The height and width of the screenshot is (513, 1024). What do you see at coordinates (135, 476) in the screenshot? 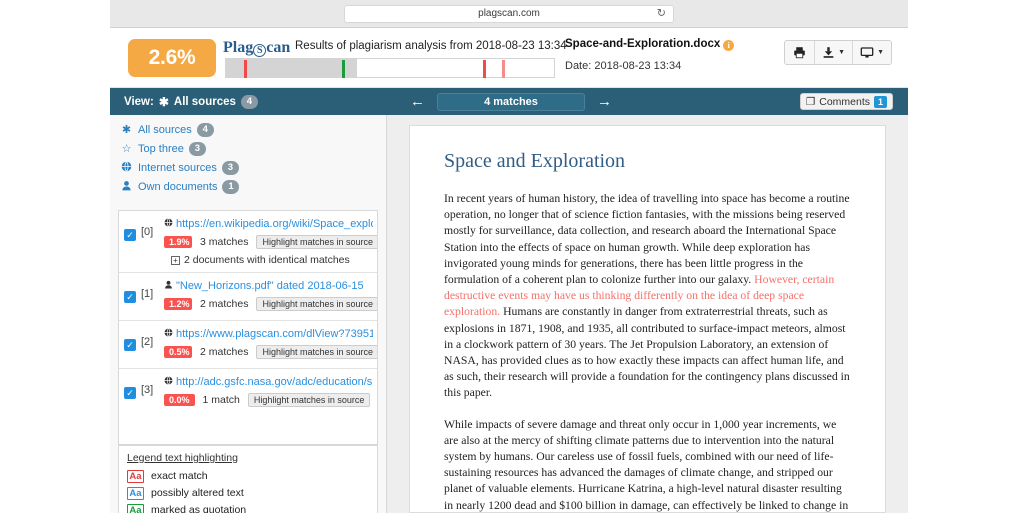
I see `legend-swatch-red: Aa` at bounding box center [135, 476].